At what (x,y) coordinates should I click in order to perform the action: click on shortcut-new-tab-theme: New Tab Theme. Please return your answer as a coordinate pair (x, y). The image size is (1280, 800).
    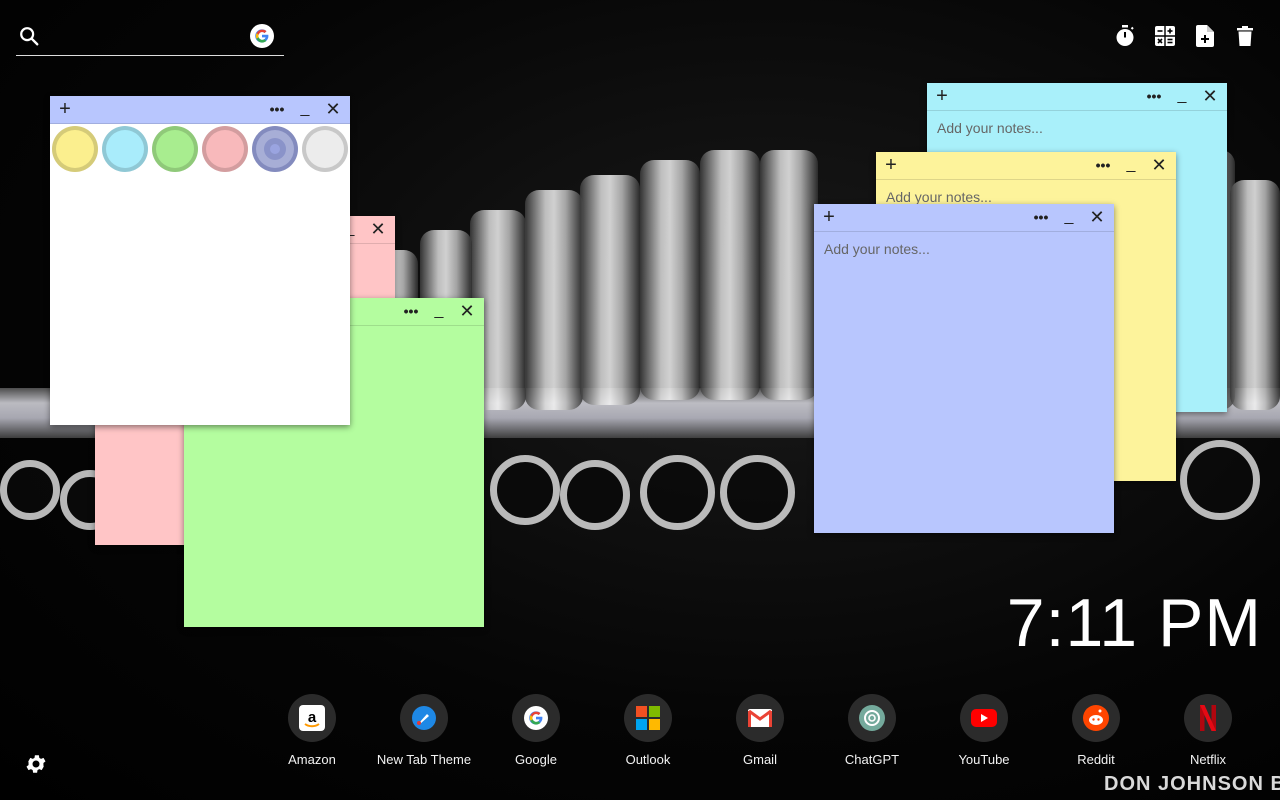
    Looking at the image, I should click on (424, 730).